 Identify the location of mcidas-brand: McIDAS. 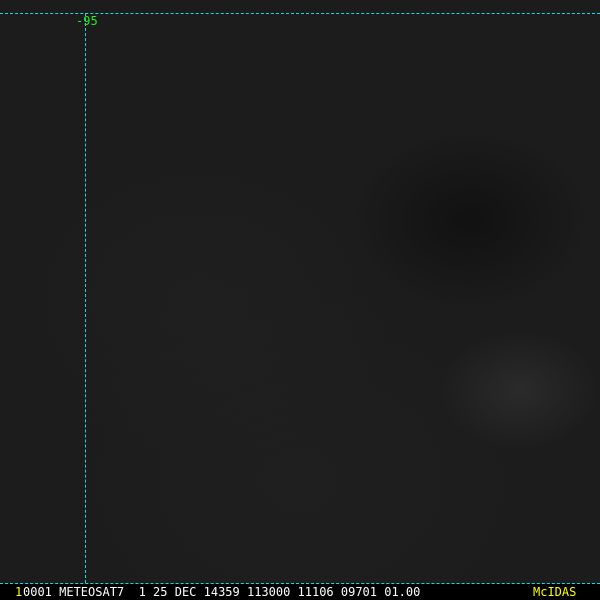
(555, 592).